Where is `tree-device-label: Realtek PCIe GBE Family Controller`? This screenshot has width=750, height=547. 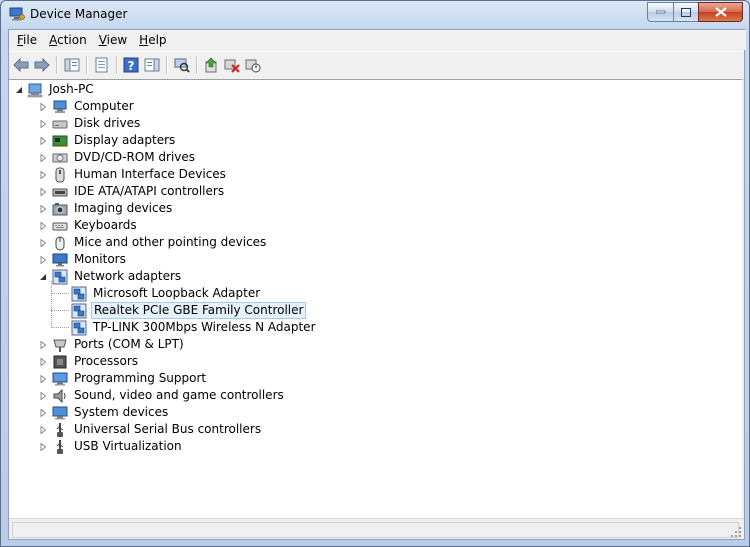
tree-device-label: Realtek PCIe GBE Family Controller is located at coordinates (199, 310).